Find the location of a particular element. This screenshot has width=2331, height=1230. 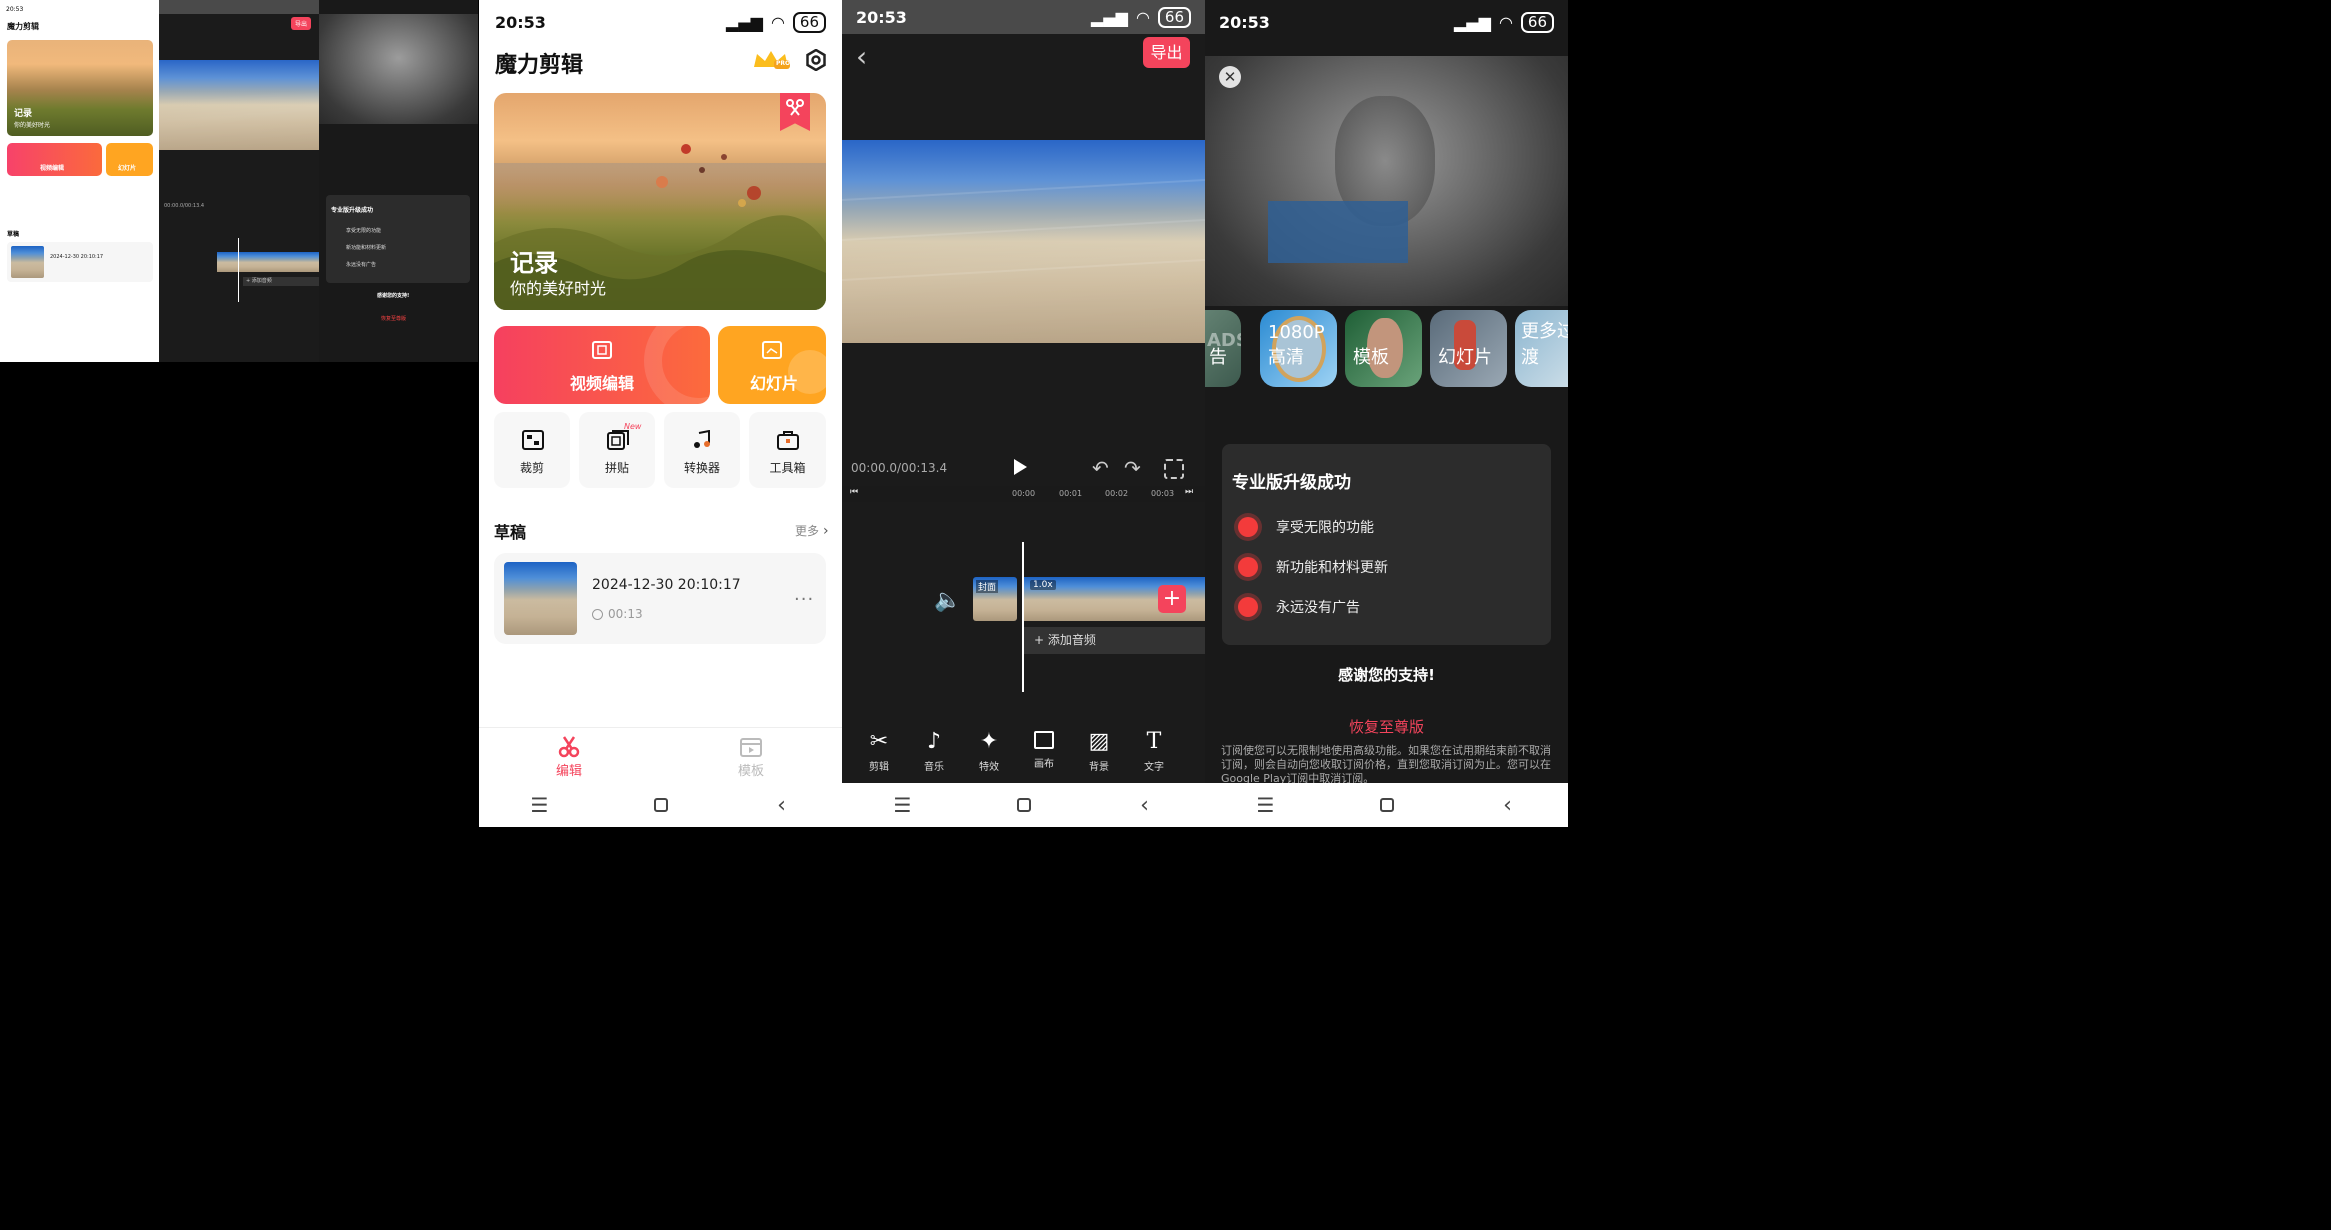

canvas-icon is located at coordinates (1044, 740).